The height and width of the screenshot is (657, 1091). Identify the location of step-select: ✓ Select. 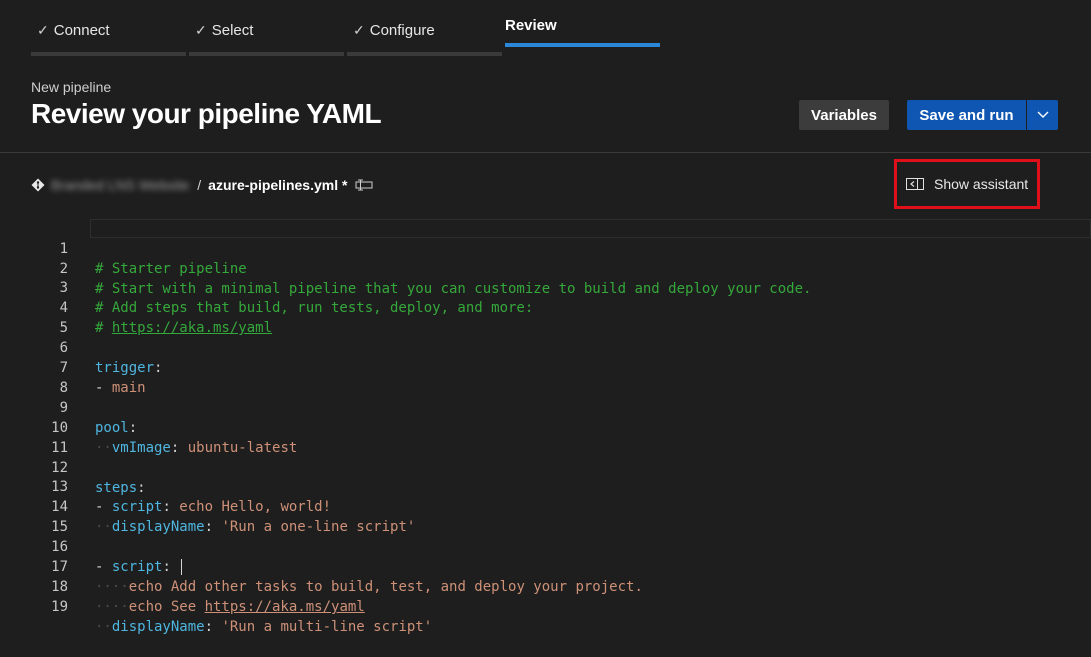
(266, 29).